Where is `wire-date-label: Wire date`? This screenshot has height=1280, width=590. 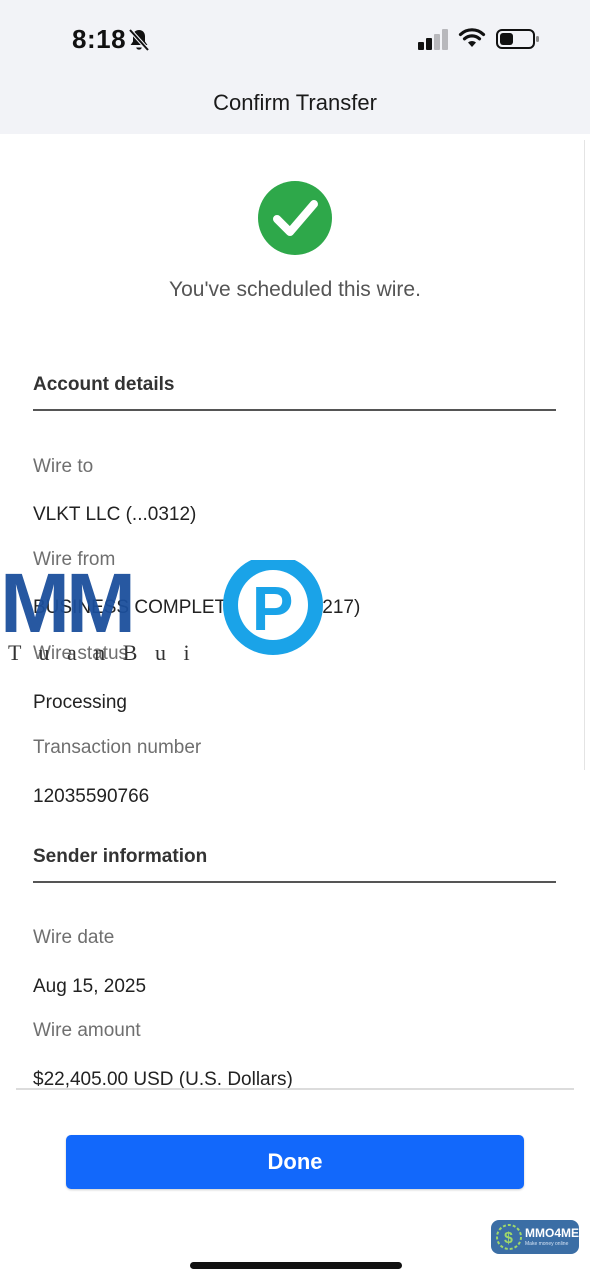 wire-date-label: Wire date is located at coordinates (74, 937).